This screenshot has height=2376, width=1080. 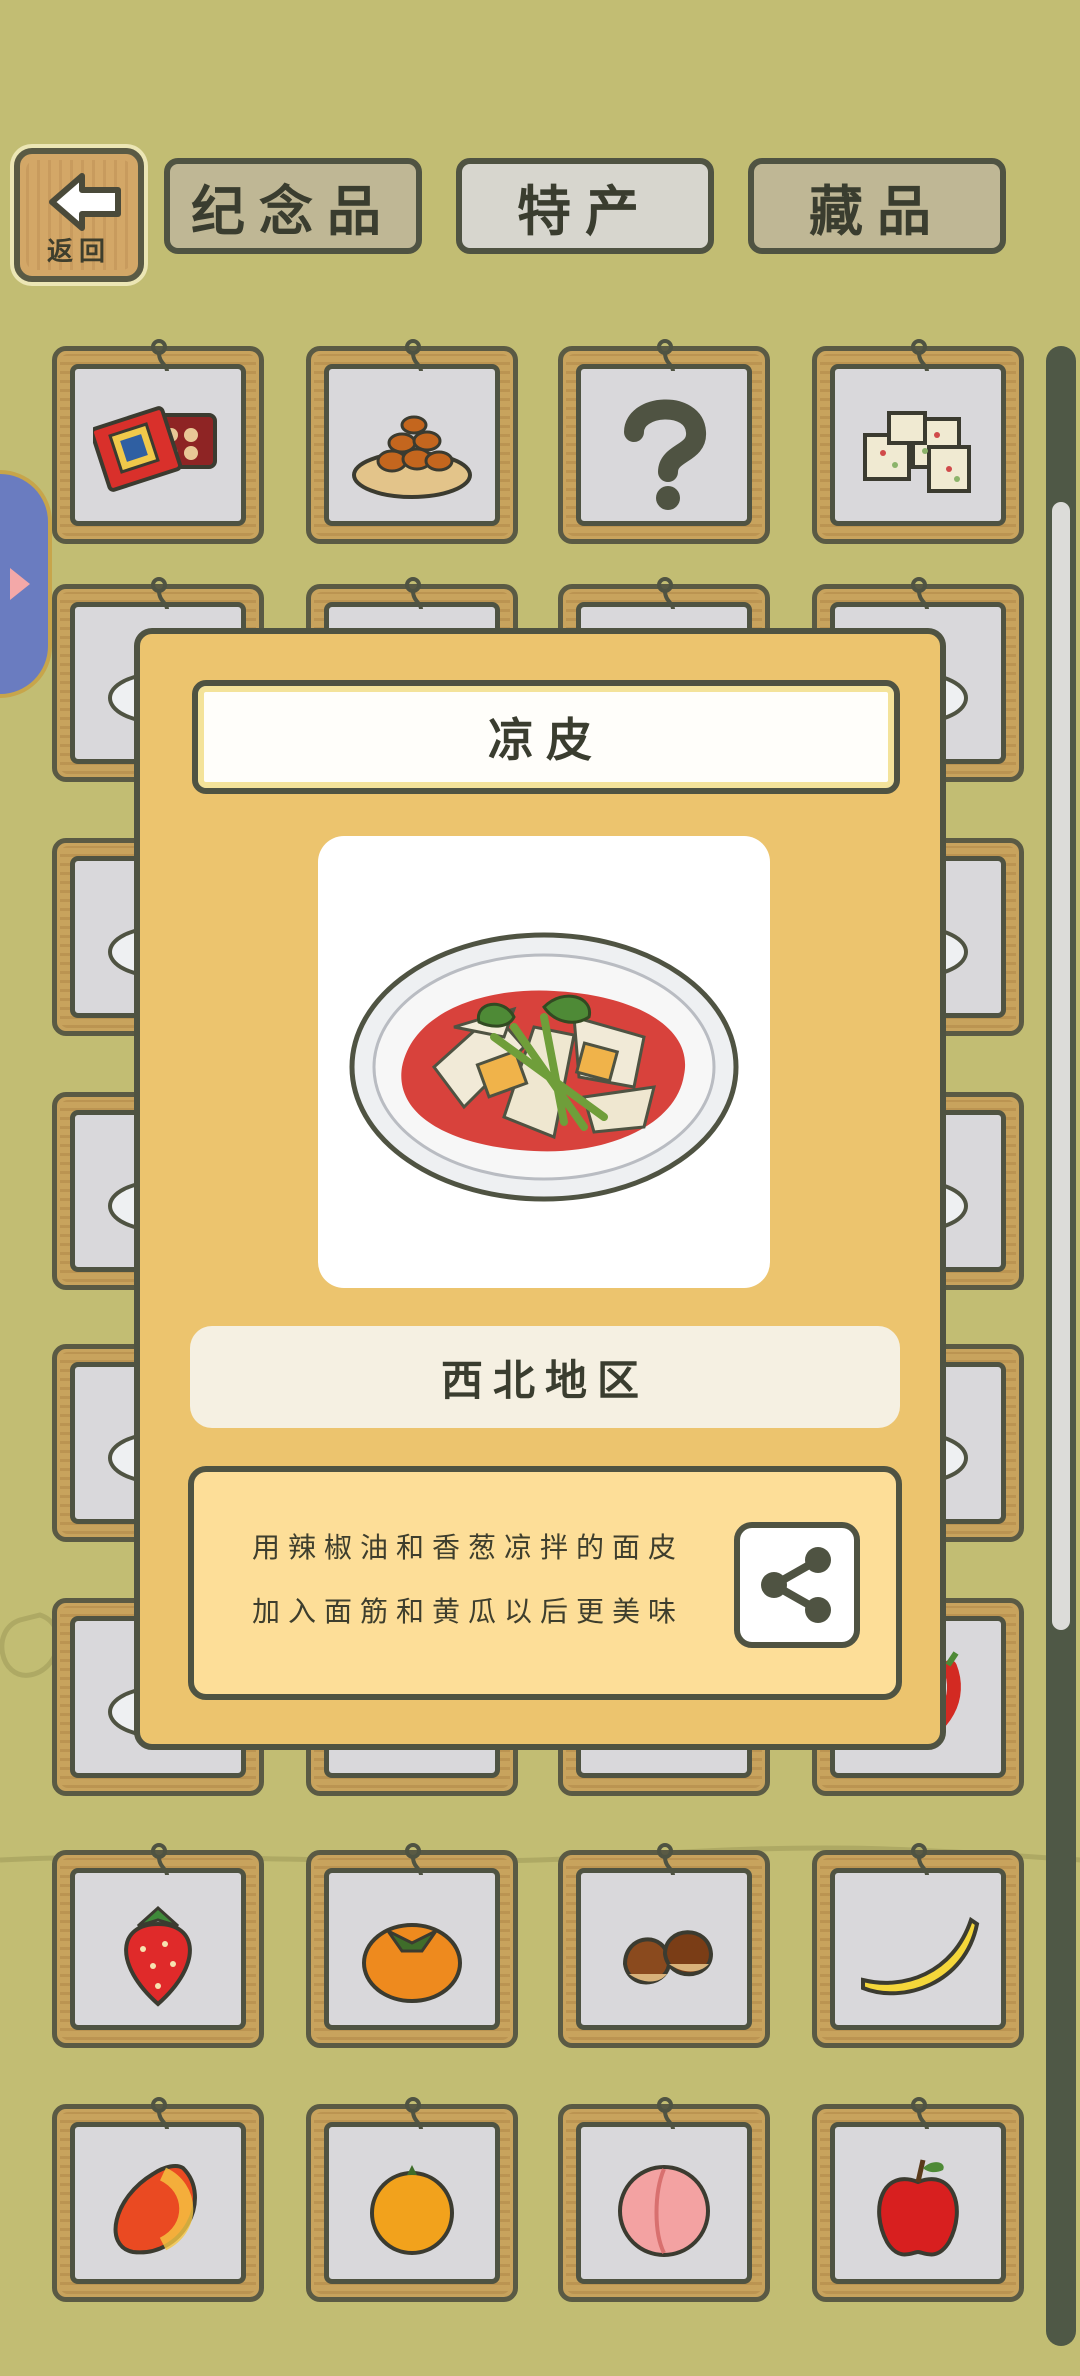 What do you see at coordinates (545, 1583) in the screenshot?
I see `item-description-box: 用辣椒油和香葱凉拌的面皮 加入面筋和黄瓜以后更美味` at bounding box center [545, 1583].